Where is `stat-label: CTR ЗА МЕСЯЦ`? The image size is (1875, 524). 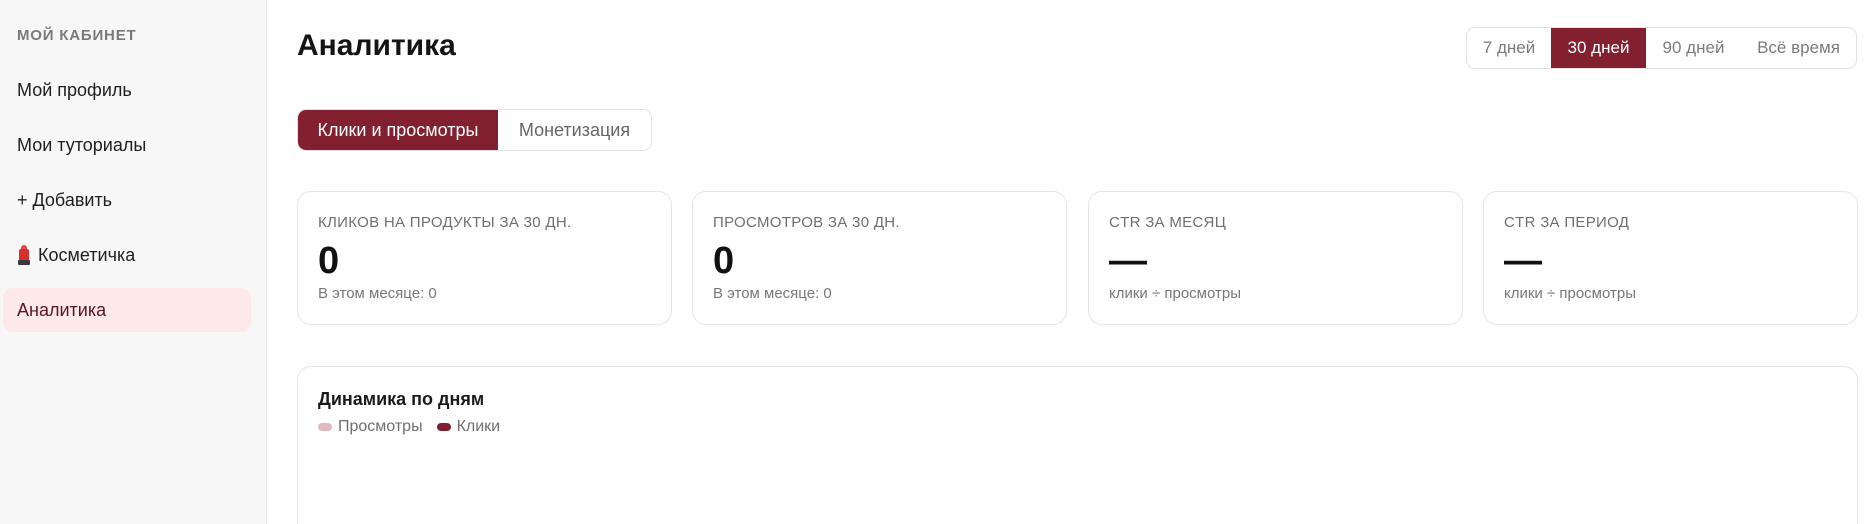 stat-label: CTR ЗА МЕСЯЦ is located at coordinates (1168, 222).